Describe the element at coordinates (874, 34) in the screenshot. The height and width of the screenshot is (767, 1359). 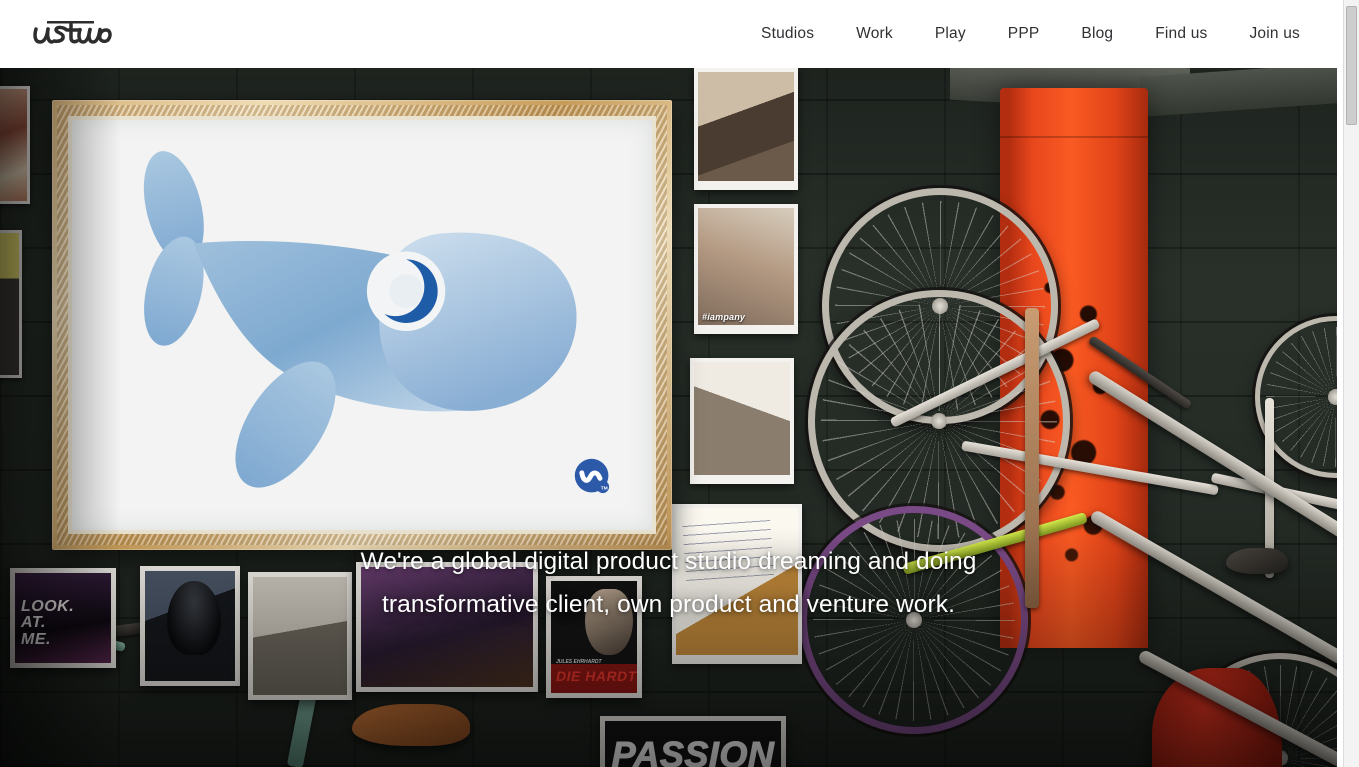
I see `nav-item-work: Work` at that location.